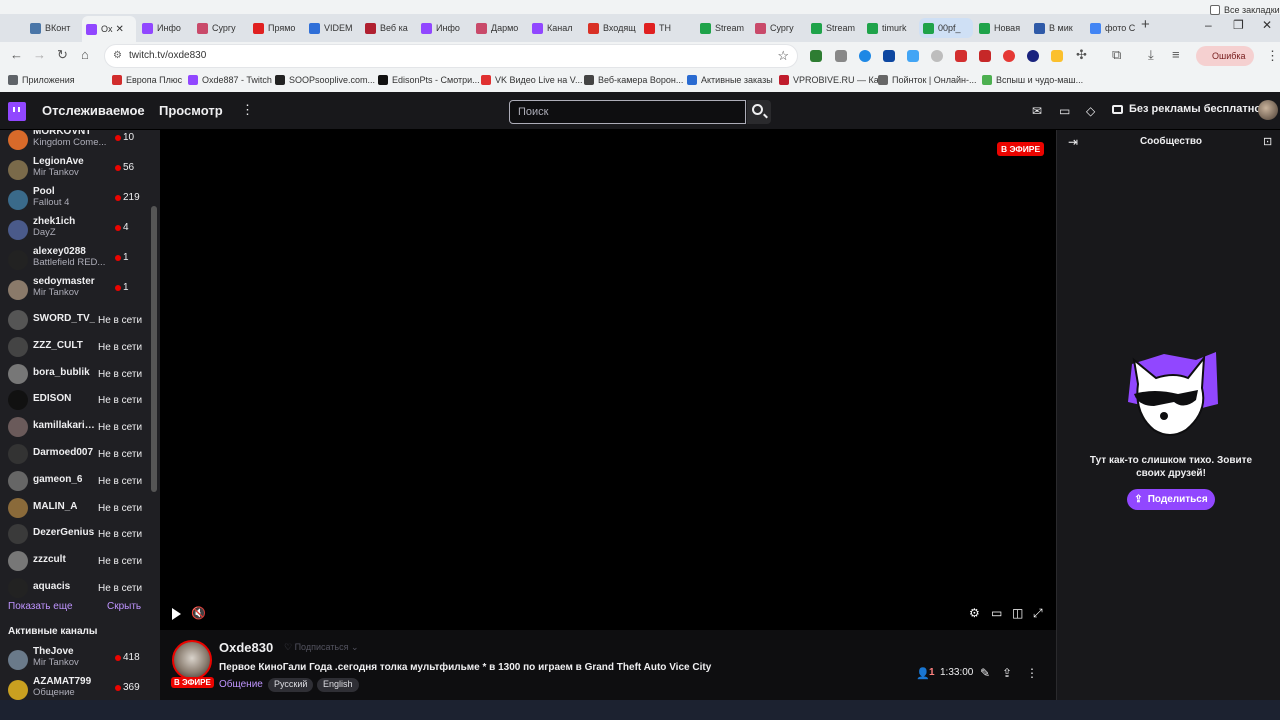  Describe the element at coordinates (1038, 613) in the screenshot. I see `fullscreen-icon: ⤢` at that location.